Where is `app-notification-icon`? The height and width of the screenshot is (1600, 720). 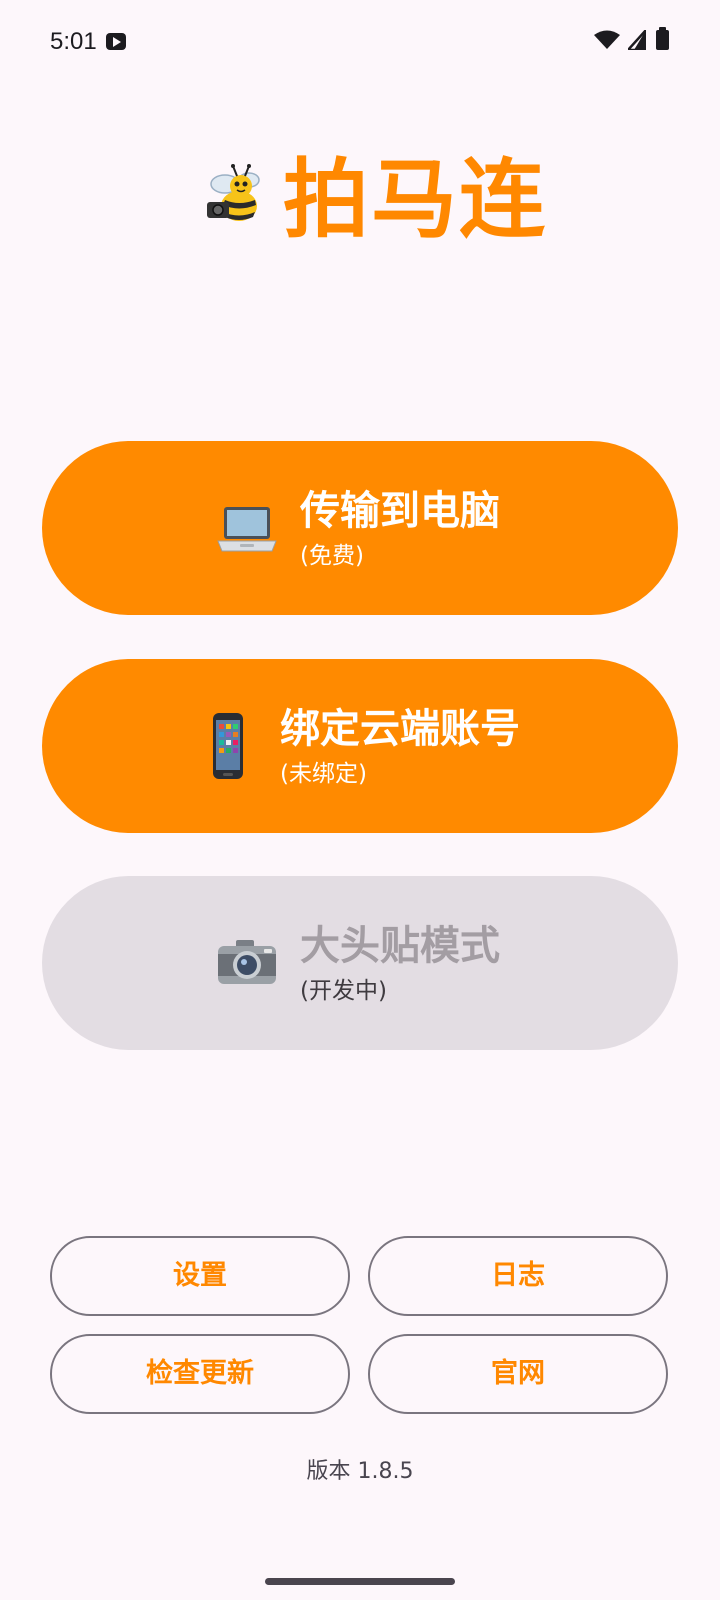
app-notification-icon is located at coordinates (116, 41).